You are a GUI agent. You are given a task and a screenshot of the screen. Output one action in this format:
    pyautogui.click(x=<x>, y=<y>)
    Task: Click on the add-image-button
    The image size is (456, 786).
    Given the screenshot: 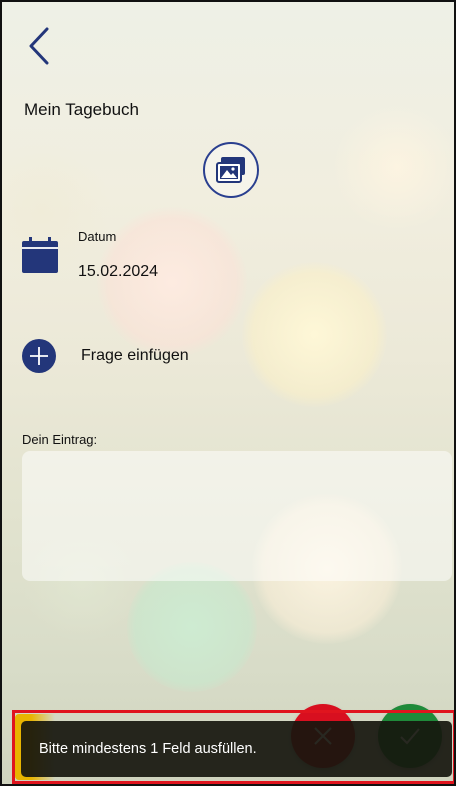 What is the action you would take?
    pyautogui.click(x=231, y=170)
    